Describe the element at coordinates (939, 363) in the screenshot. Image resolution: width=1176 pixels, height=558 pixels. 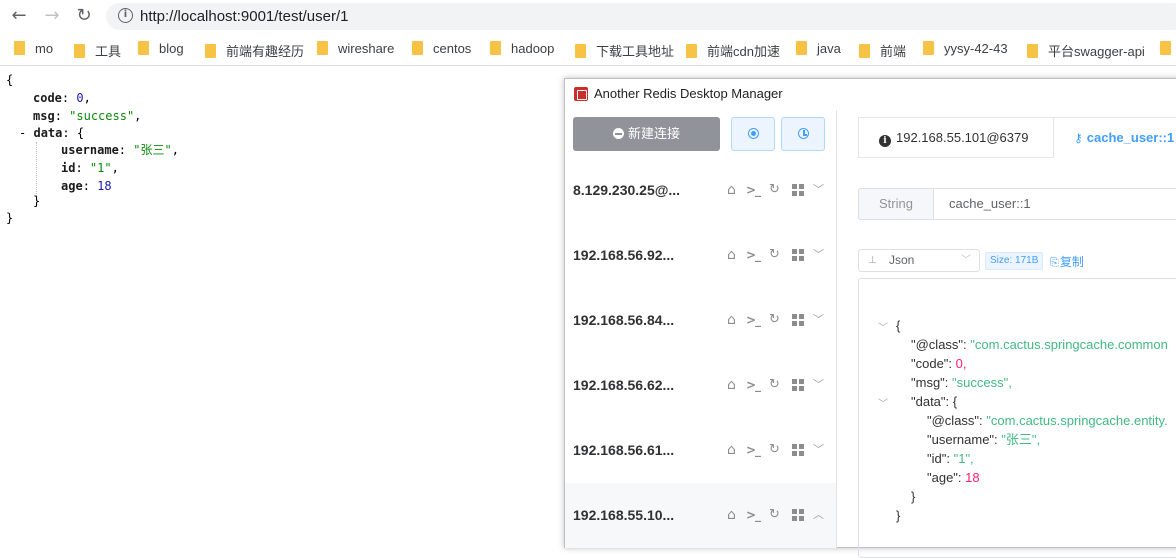
I see `jv-code: "code": 0,` at that location.